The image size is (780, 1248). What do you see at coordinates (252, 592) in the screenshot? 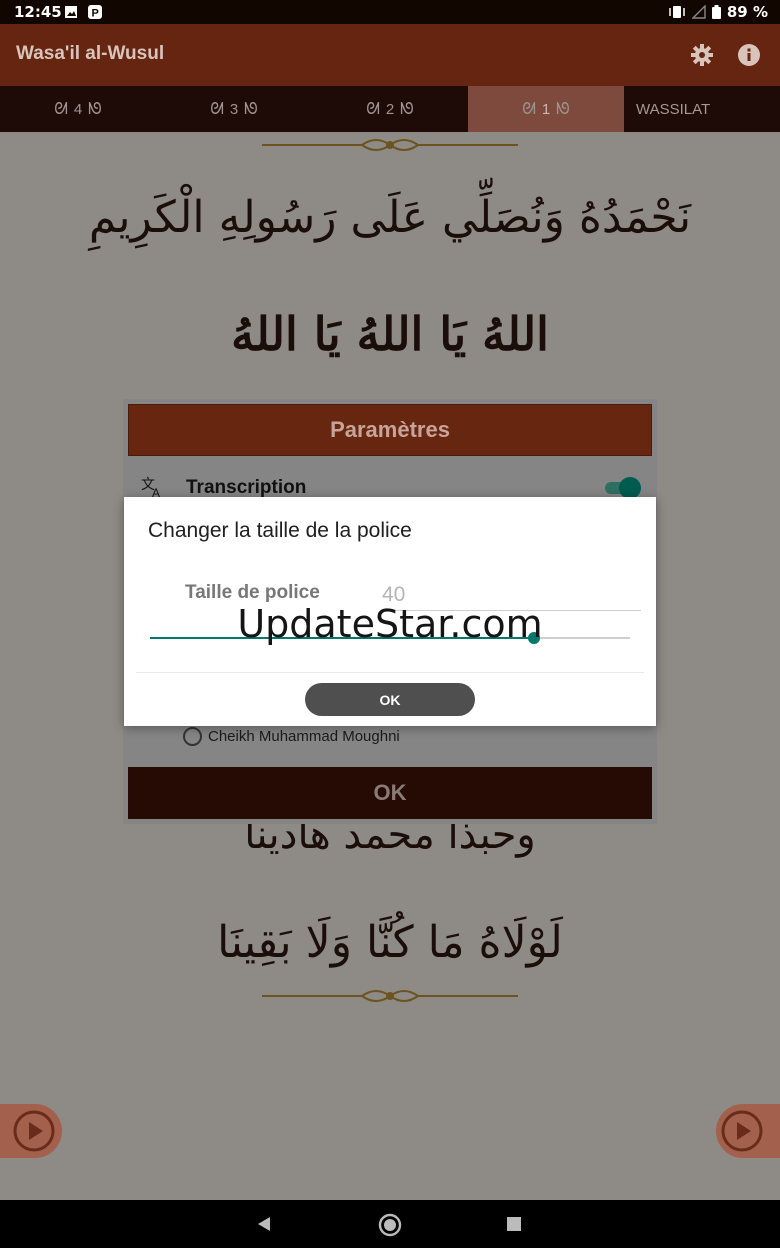
I see `font-size-label: Taille de police` at bounding box center [252, 592].